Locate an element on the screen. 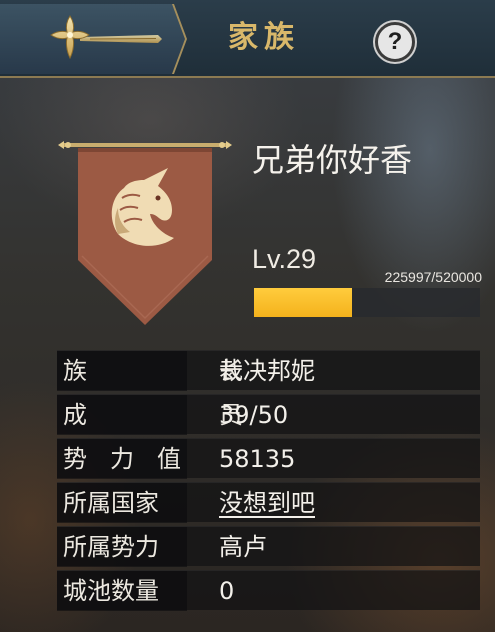 The height and width of the screenshot is (632, 495). page-title: 家族 is located at coordinates (264, 37).